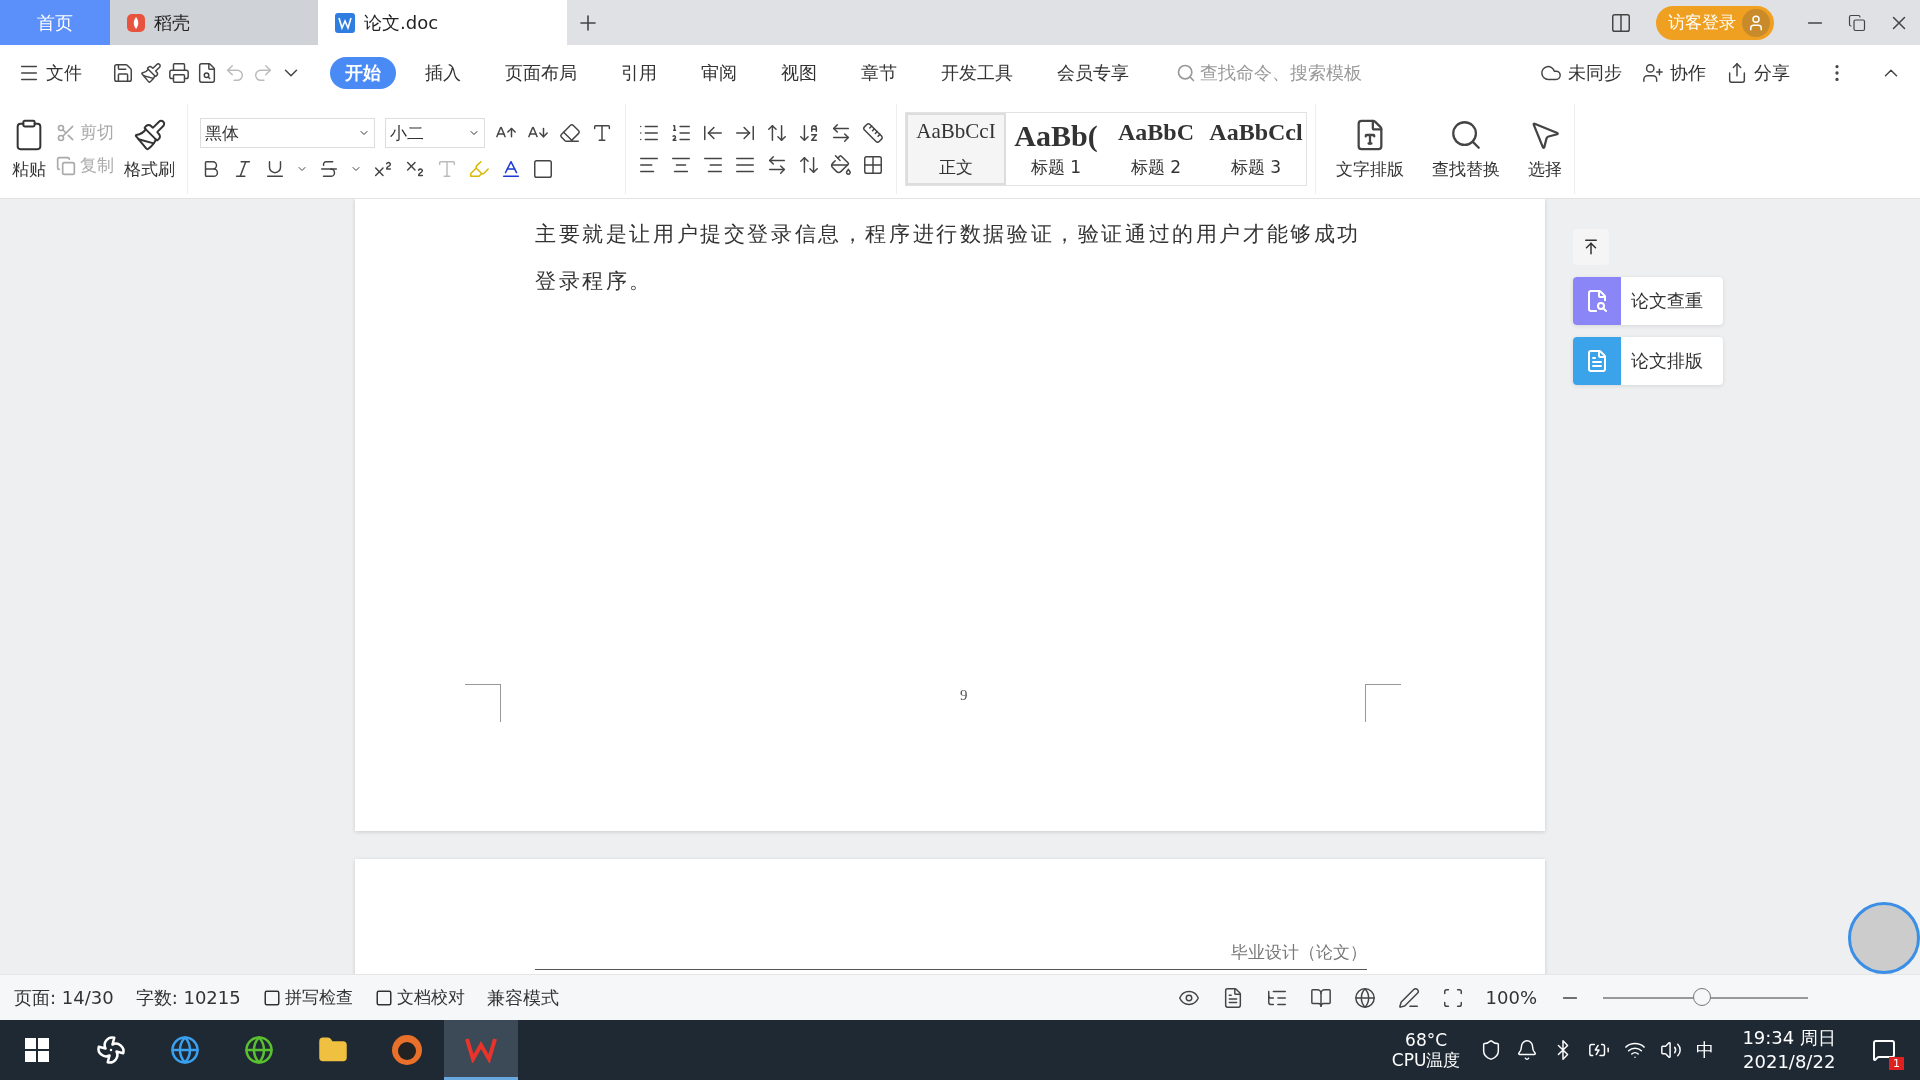 The width and height of the screenshot is (1920, 1080). I want to click on document-tab: 论文.doc, so click(442, 22).